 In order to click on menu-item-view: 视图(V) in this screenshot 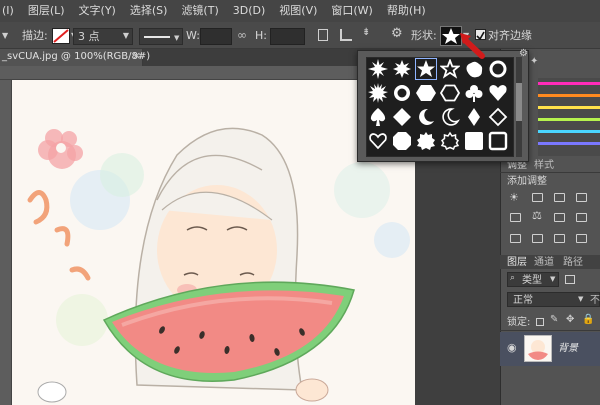, I will do `click(298, 11)`.